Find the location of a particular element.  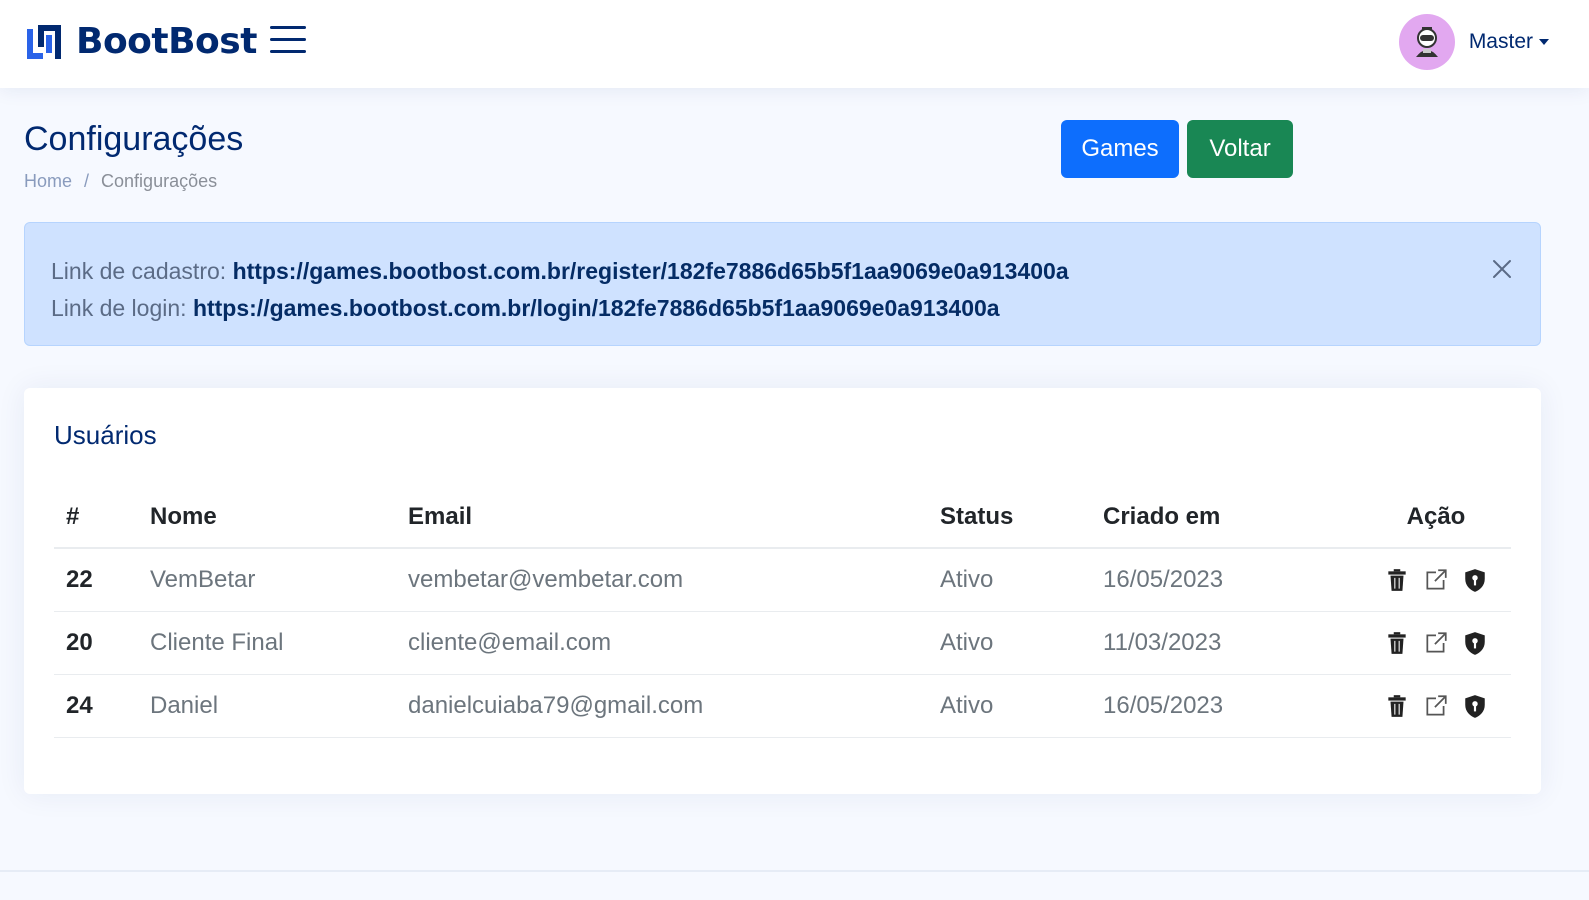

profile-menu: Master is located at coordinates (1473, 42).